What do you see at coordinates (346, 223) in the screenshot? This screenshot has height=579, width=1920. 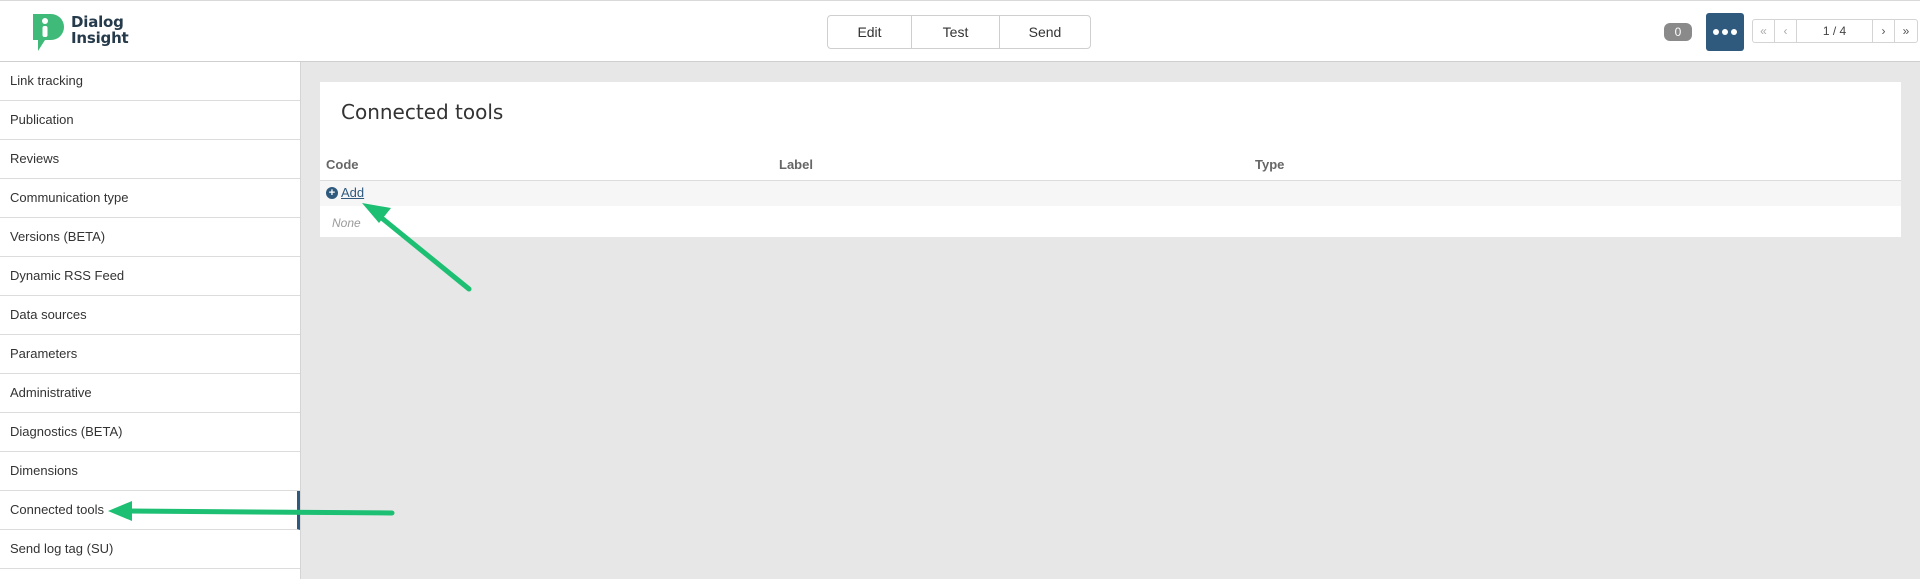 I see `empty-state-text: None` at bounding box center [346, 223].